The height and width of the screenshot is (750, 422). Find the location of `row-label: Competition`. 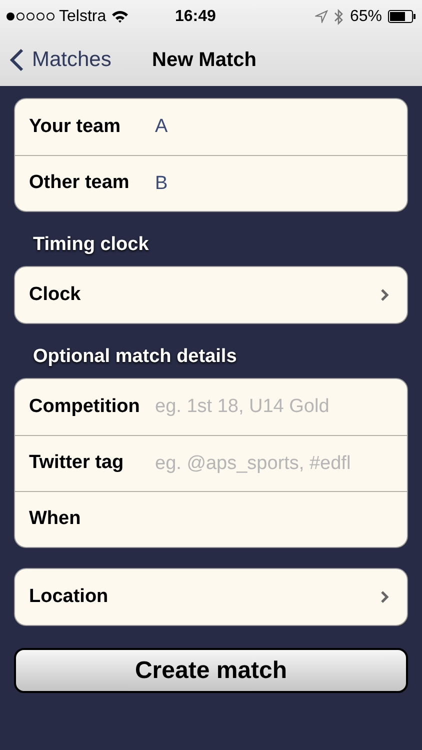

row-label: Competition is located at coordinates (85, 406).